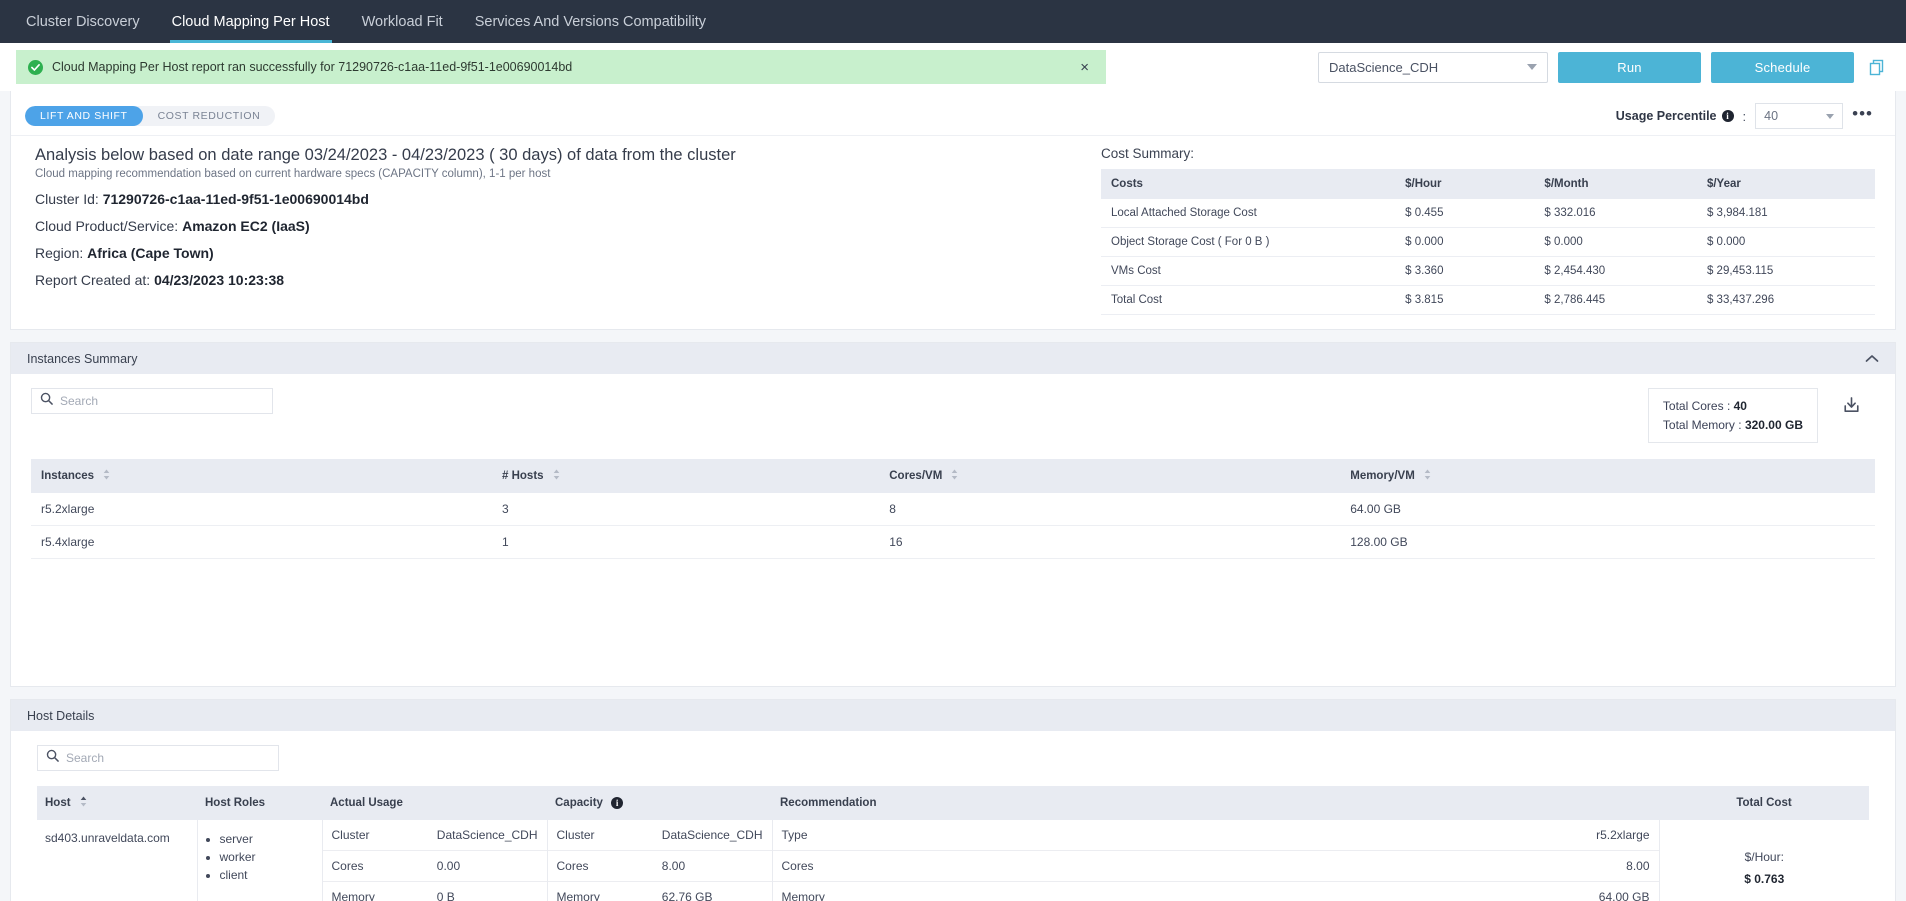  I want to click on table-row: Cores 8.00, so click(659, 866).